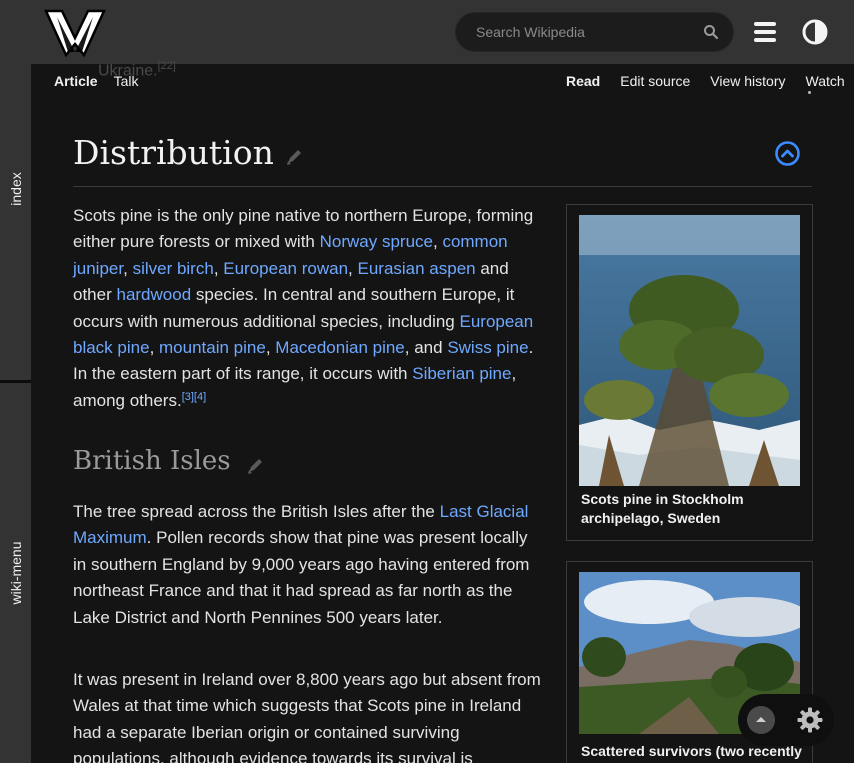 This screenshot has height=763, width=854. What do you see at coordinates (294, 157) in the screenshot?
I see `edit-section-pencil-icon` at bounding box center [294, 157].